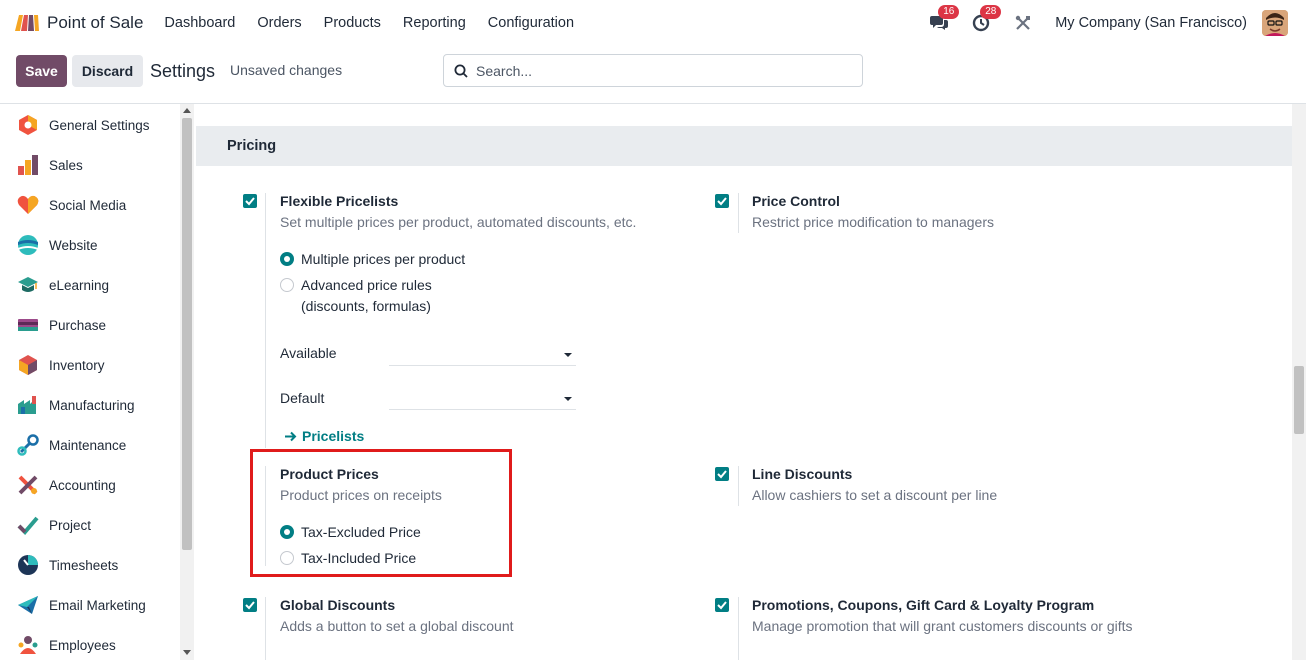 Image resolution: width=1306 pixels, height=660 pixels. I want to click on sidebar-label: Email Marketing, so click(97, 605).